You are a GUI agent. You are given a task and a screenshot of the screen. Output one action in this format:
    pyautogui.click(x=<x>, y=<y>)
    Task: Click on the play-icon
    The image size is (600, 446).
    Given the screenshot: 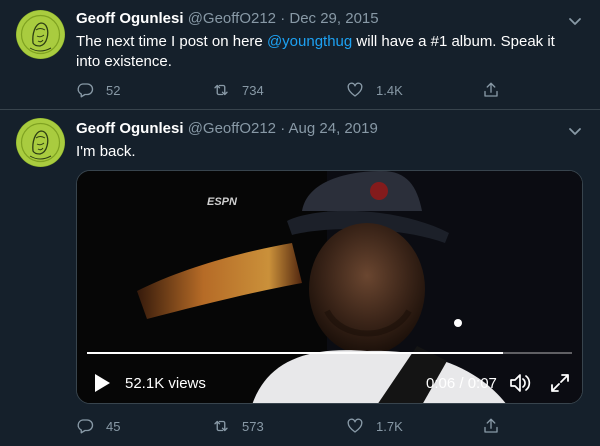 What is the action you would take?
    pyautogui.click(x=102, y=383)
    